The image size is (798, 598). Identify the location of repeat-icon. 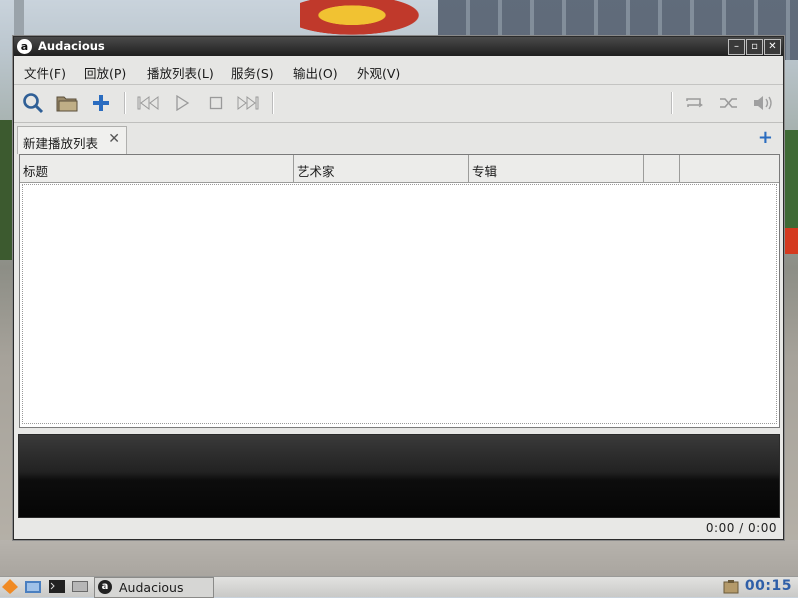
(694, 103).